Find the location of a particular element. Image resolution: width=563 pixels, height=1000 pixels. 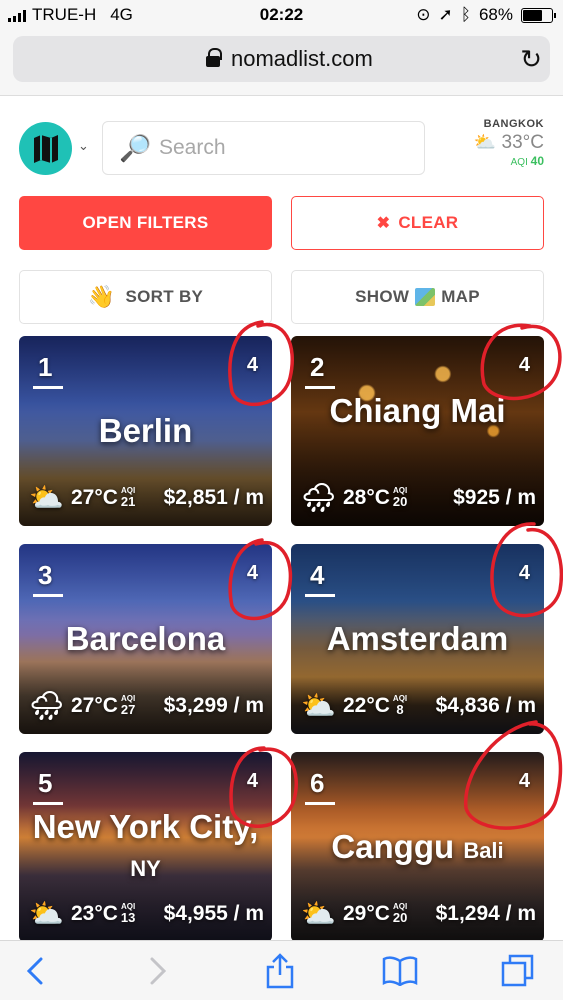

battery-icon is located at coordinates (538, 15).